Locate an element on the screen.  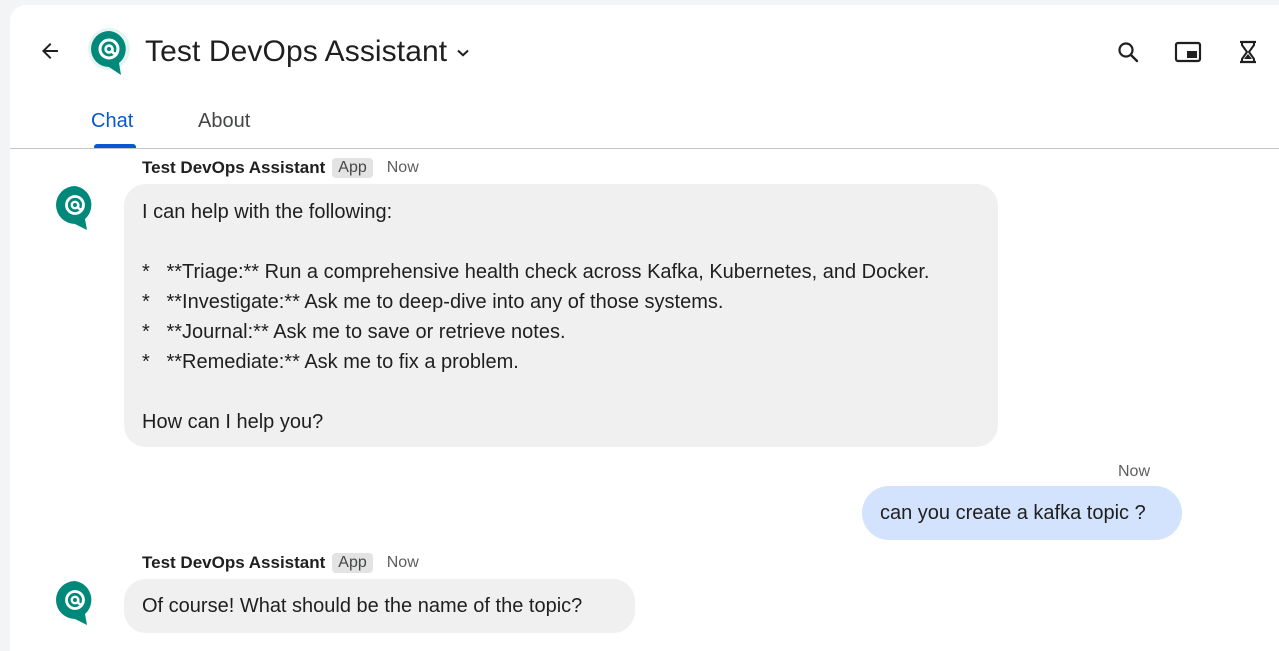
chevron-down-icon is located at coordinates (463, 53).